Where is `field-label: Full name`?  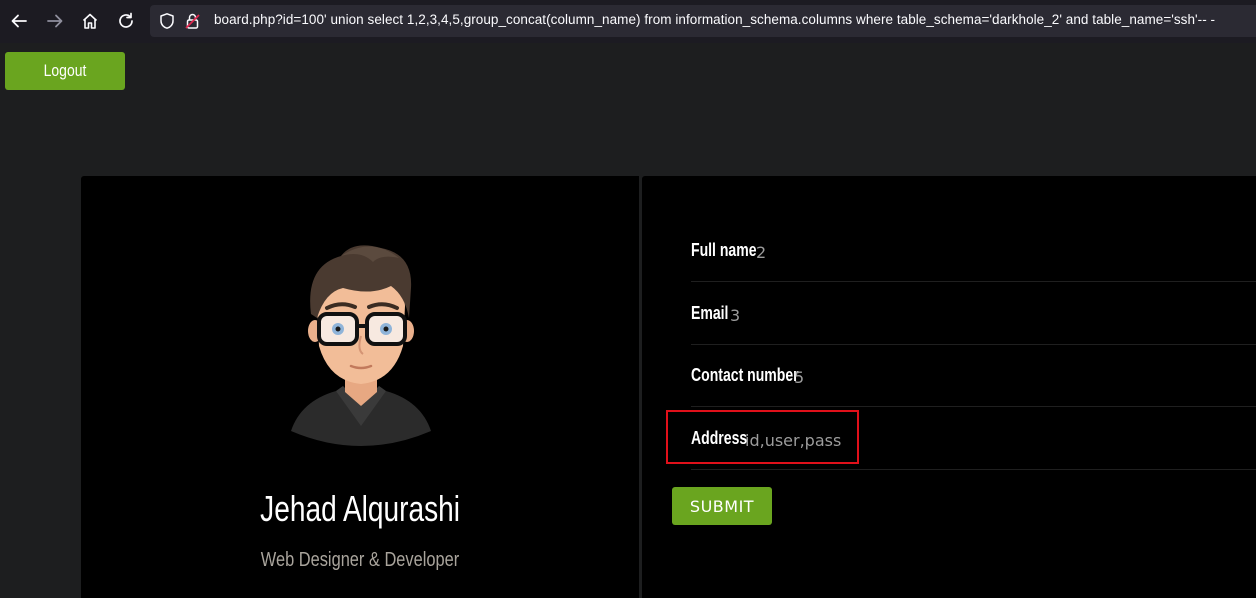
field-label: Full name is located at coordinates (724, 250).